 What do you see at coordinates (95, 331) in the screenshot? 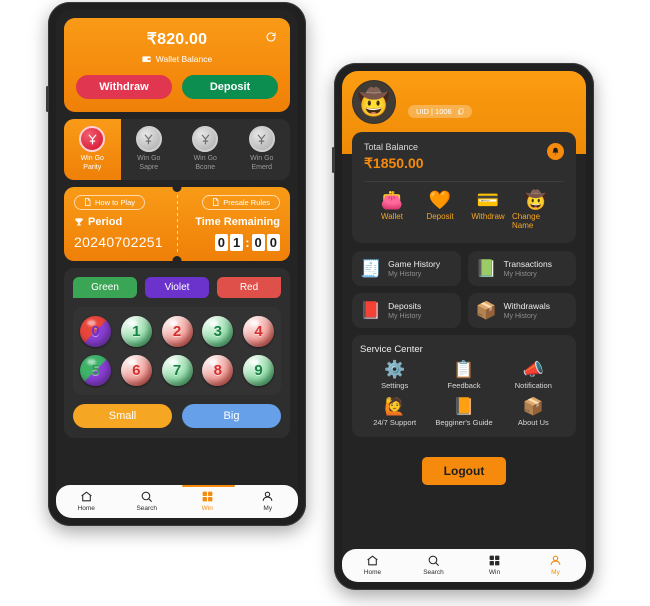
I see `number-ball-0: 0` at bounding box center [95, 331].